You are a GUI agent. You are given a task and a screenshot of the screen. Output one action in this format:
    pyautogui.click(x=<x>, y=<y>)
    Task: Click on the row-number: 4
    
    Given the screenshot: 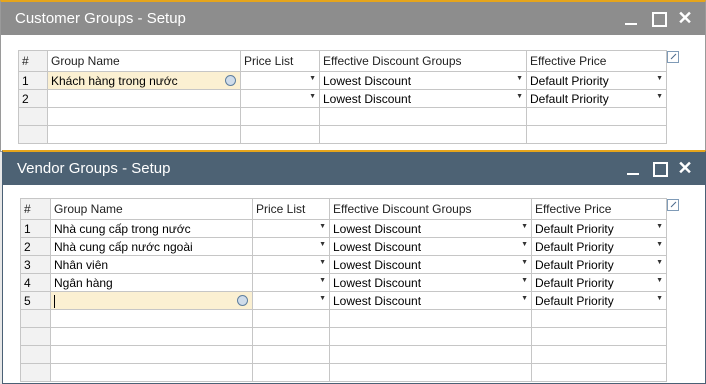 What is the action you would take?
    pyautogui.click(x=35, y=282)
    